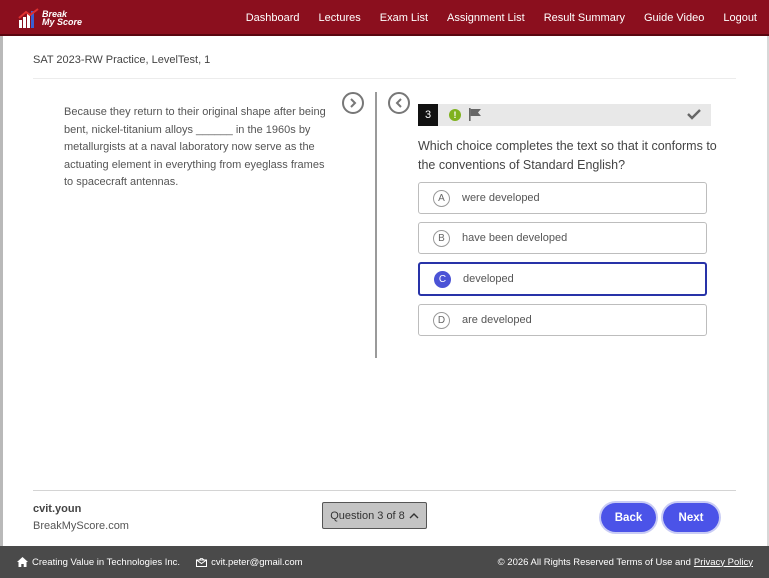 This screenshot has width=769, height=578. What do you see at coordinates (1, 291) in the screenshot?
I see `left-edge-border` at bounding box center [1, 291].